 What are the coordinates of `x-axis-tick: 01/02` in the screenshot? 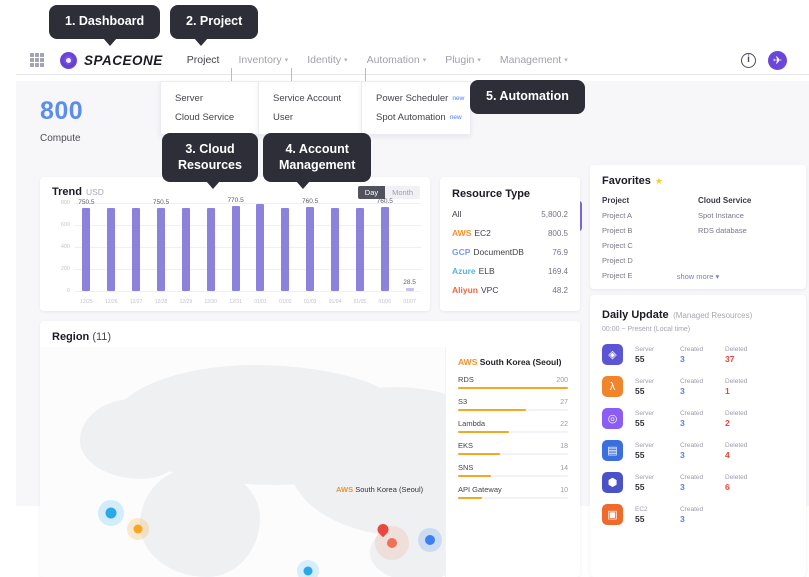 It's located at (285, 302).